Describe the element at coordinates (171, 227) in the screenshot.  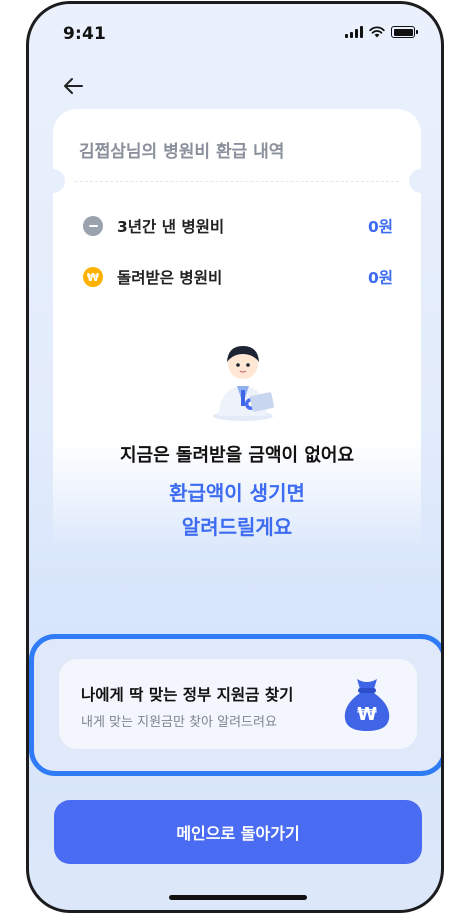
I see `row-label: 3년간 낸 병원비` at that location.